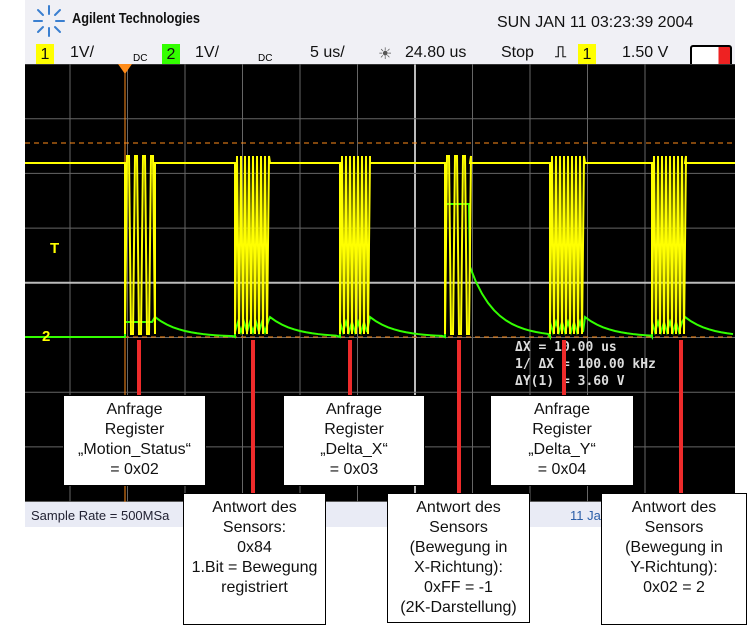 The width and height of the screenshot is (756, 643). I want to click on channel-2-badge: 2, so click(171, 55).